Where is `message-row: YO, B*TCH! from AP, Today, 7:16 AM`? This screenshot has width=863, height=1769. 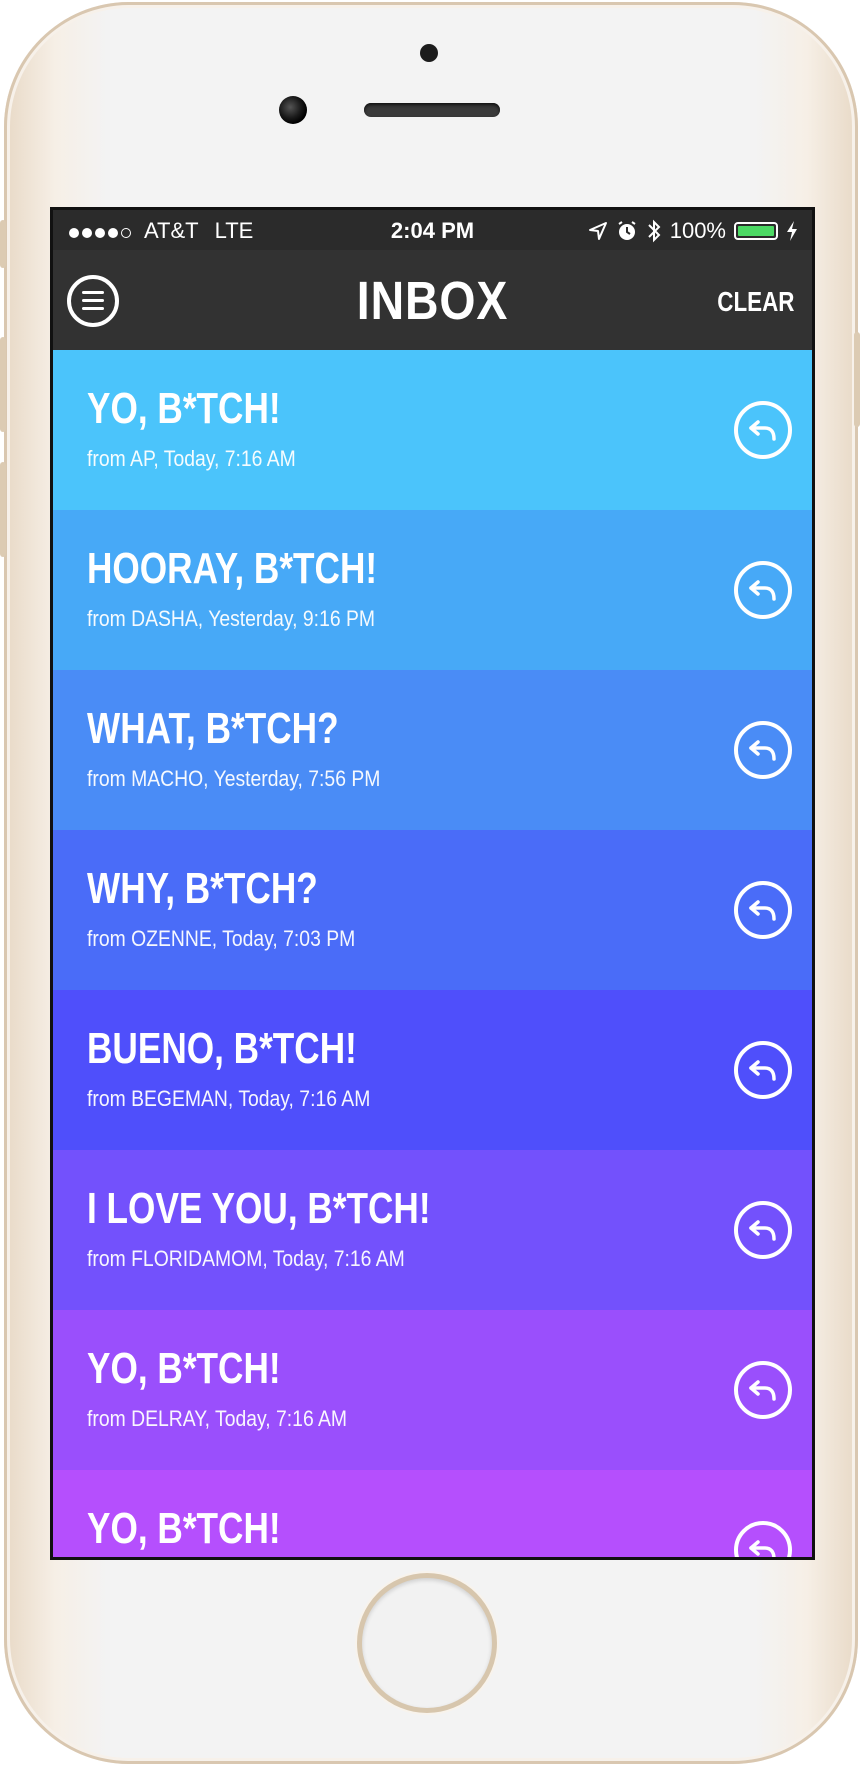 message-row: YO, B*TCH! from AP, Today, 7:16 AM is located at coordinates (432, 430).